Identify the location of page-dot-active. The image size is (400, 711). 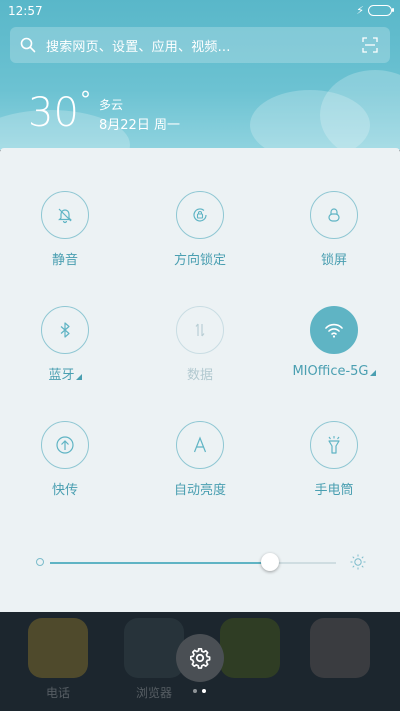
(204, 691).